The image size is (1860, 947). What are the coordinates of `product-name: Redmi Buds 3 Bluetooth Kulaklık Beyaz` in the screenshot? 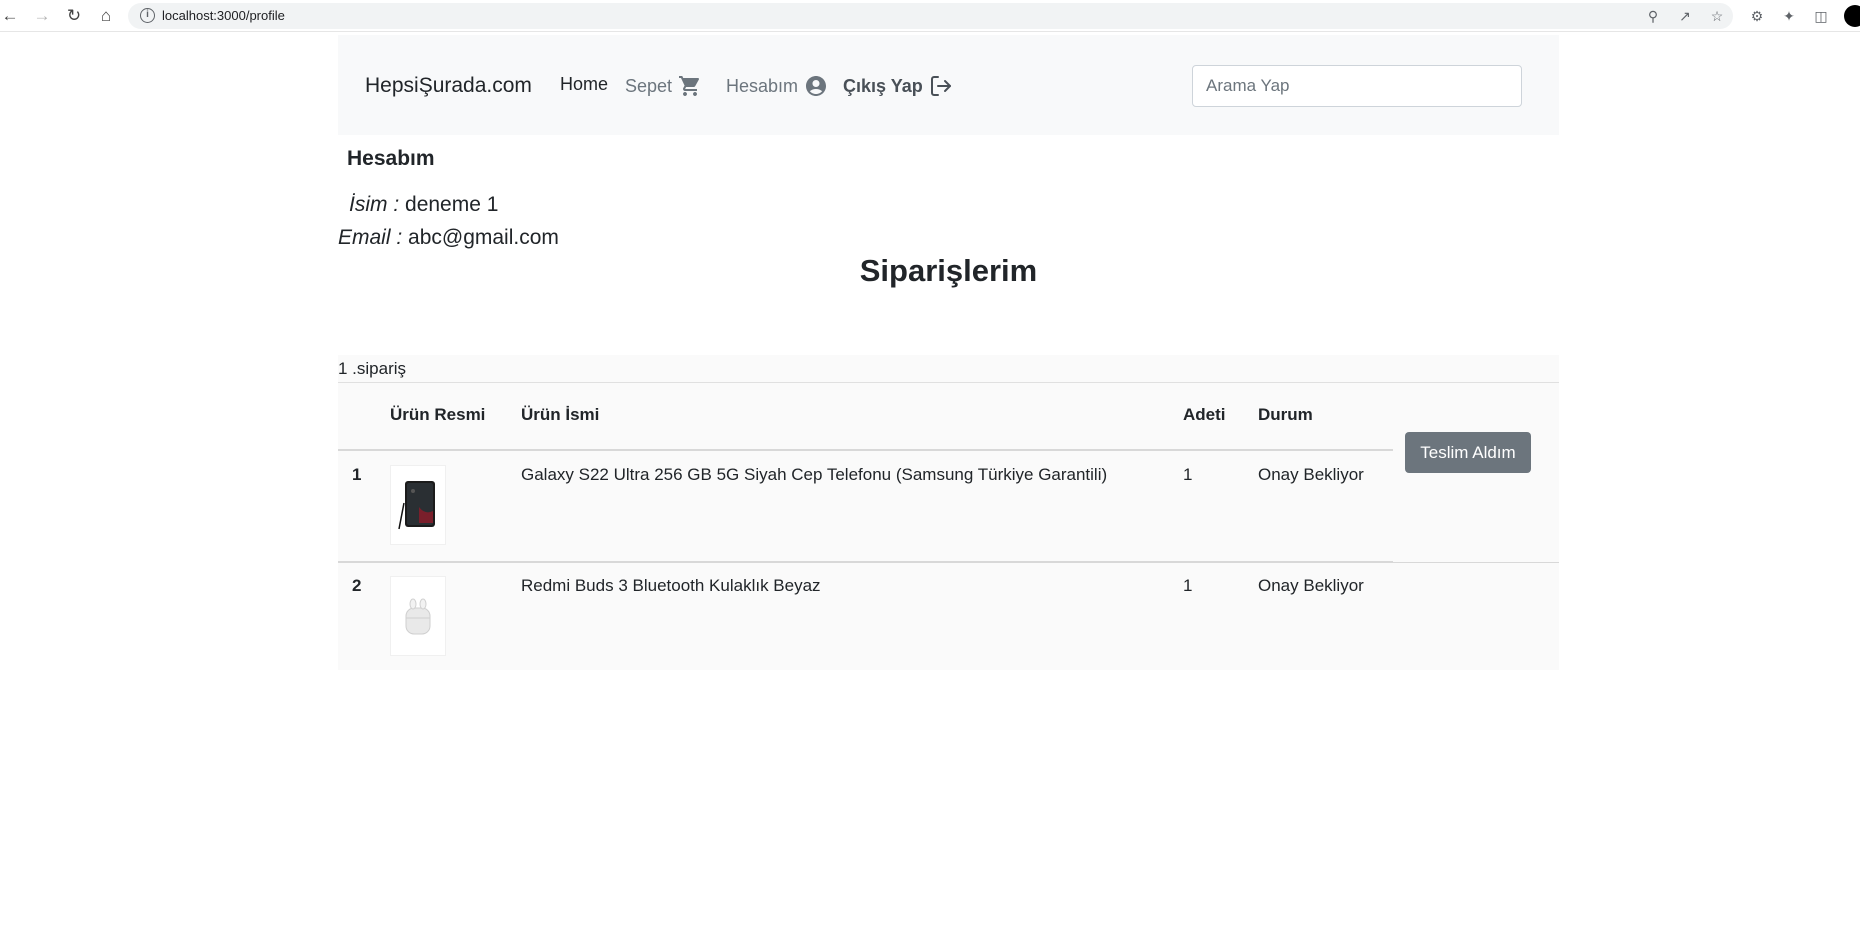 It's located at (671, 585).